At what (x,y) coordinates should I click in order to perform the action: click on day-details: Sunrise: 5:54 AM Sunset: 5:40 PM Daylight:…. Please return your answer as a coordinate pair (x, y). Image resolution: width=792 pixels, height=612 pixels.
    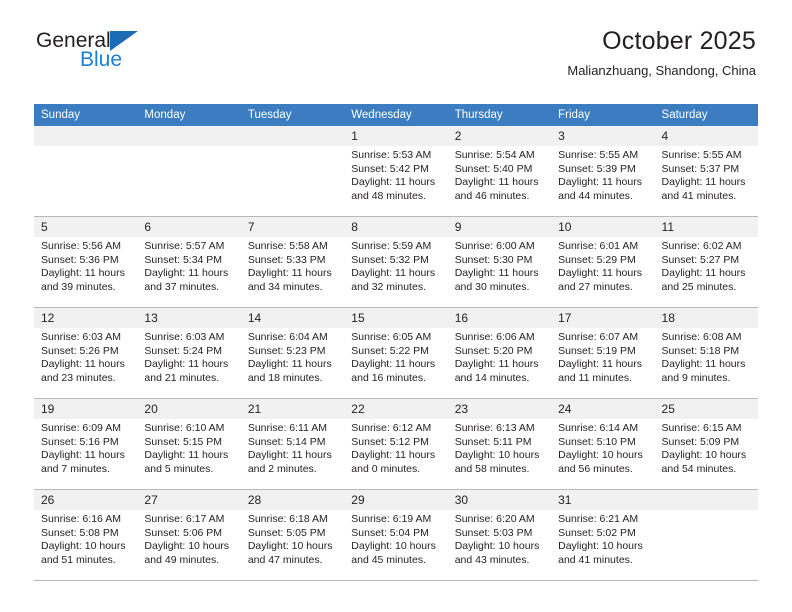
    Looking at the image, I should click on (499, 174).